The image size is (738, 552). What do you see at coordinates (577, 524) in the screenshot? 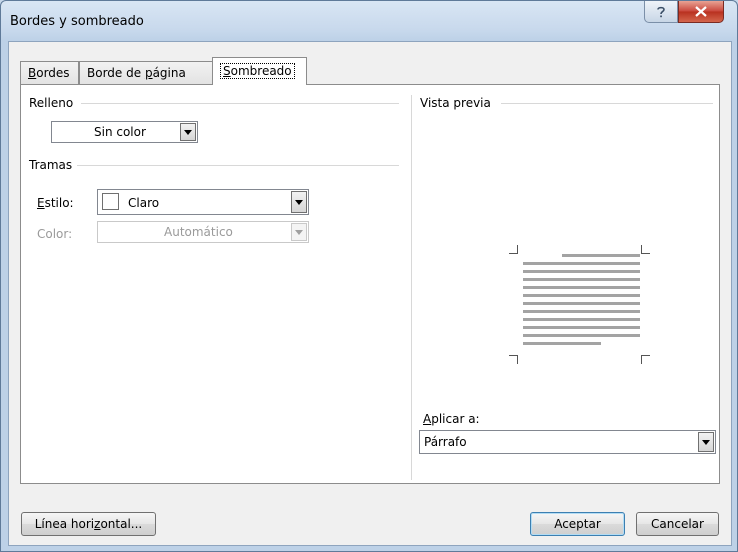
I see `accept-button: Aceptar` at bounding box center [577, 524].